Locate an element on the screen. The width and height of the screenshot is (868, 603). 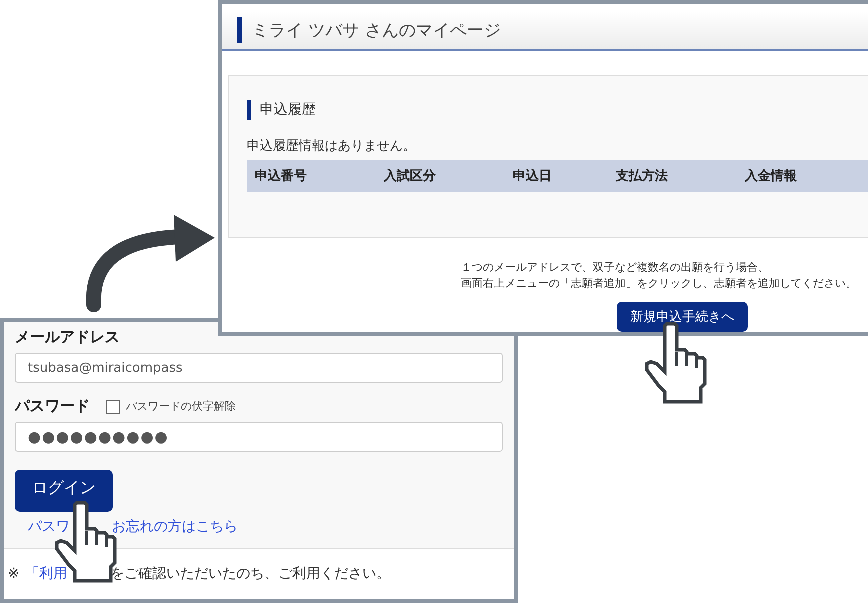
heading-marker is located at coordinates (249, 110).